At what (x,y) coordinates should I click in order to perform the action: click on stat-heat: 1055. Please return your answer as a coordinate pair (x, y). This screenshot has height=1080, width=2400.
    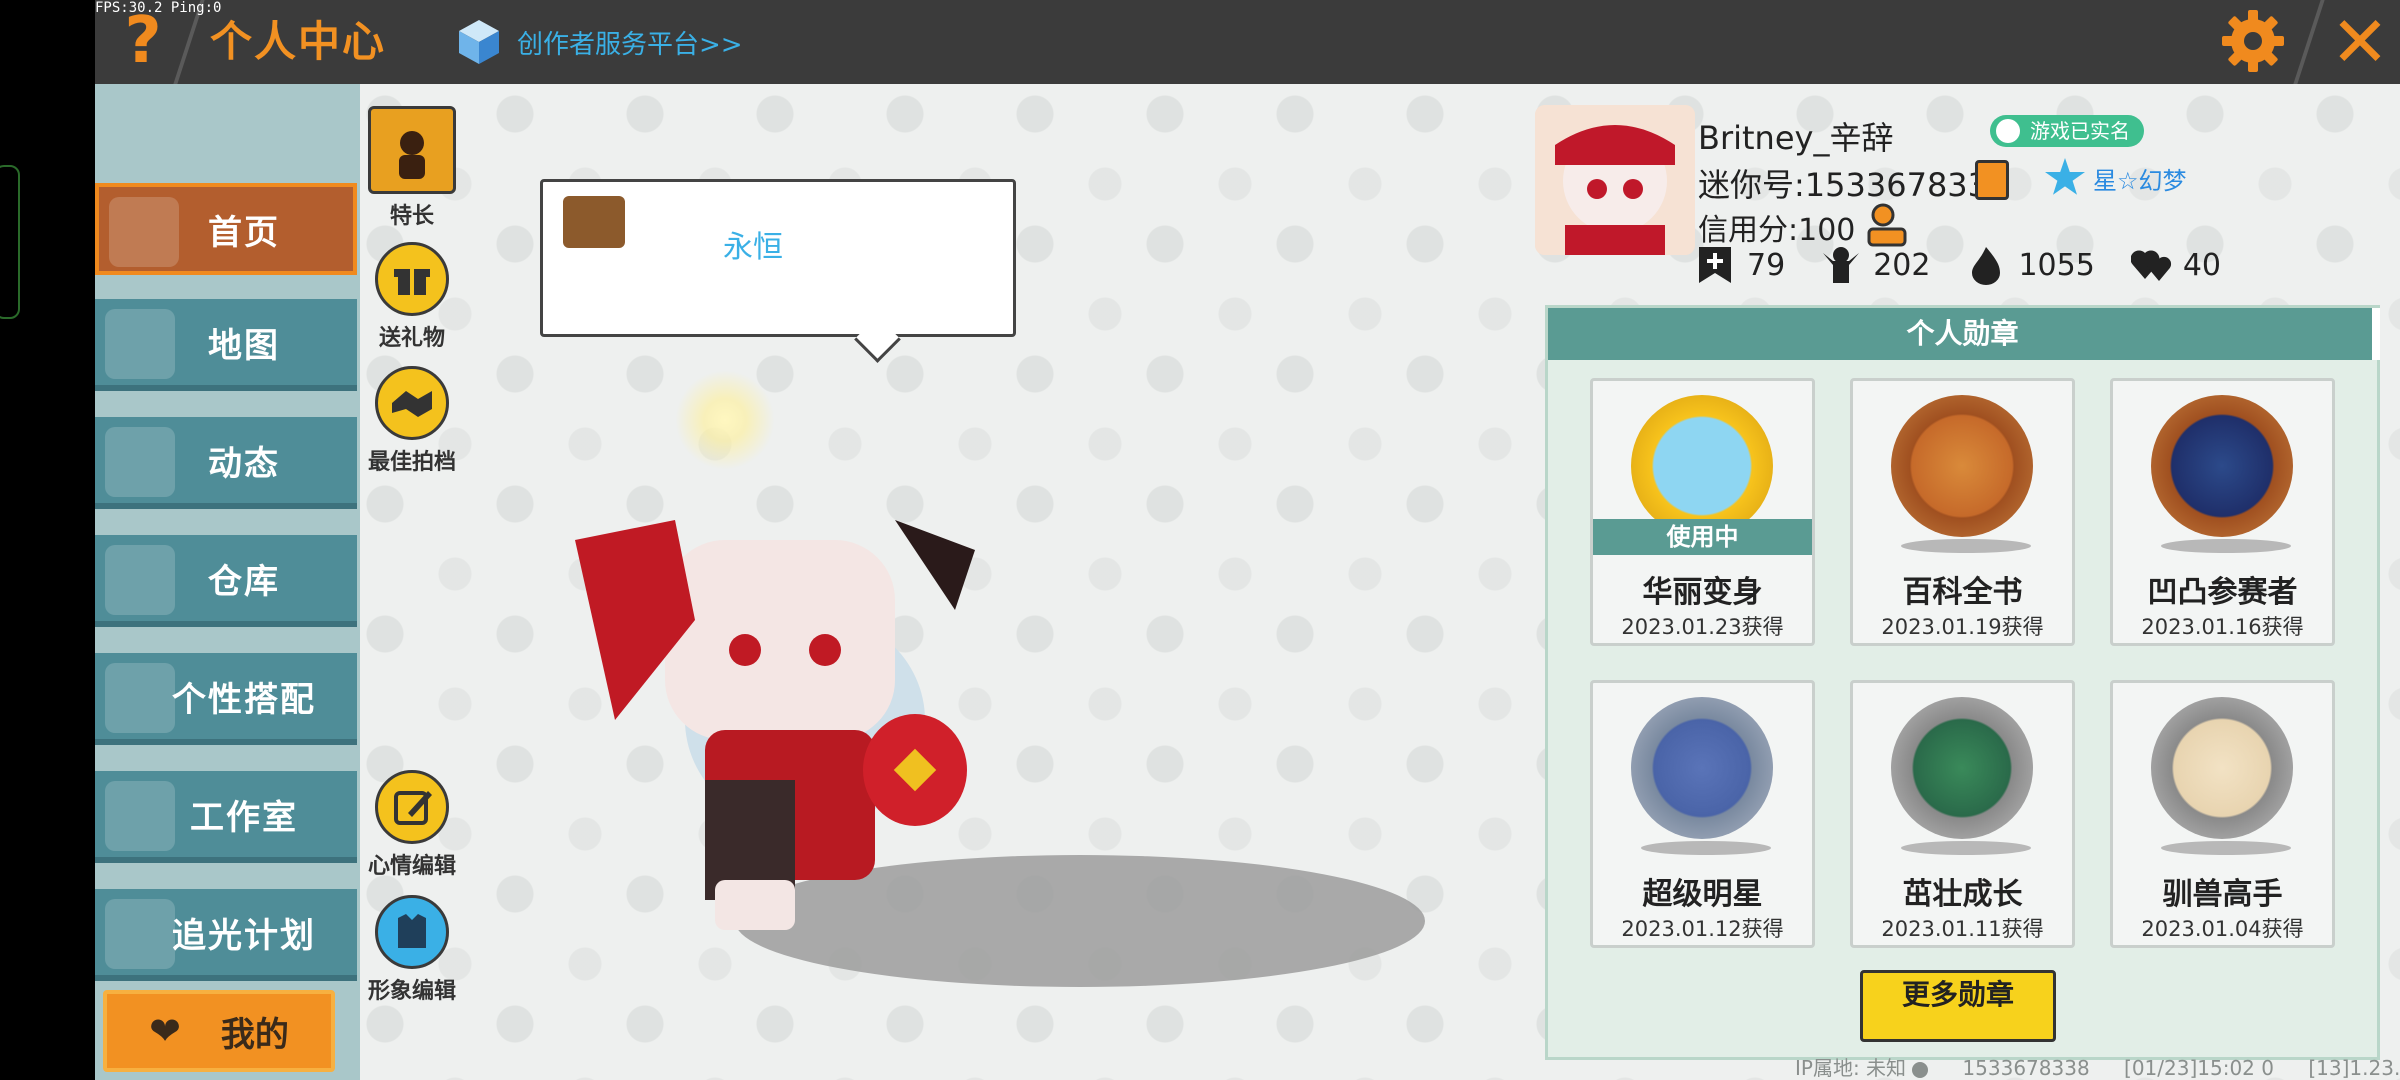
    Looking at the image, I should click on (2030, 265).